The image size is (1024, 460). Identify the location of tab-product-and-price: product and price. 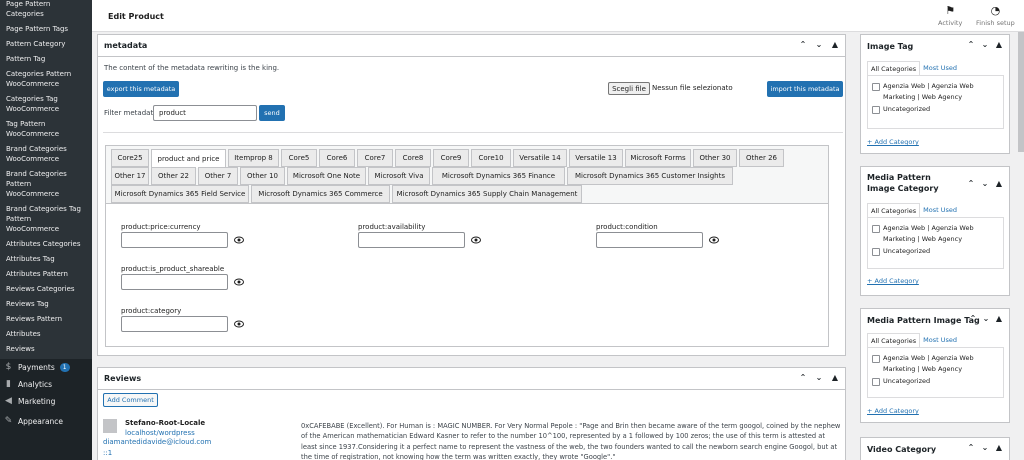
(188, 158).